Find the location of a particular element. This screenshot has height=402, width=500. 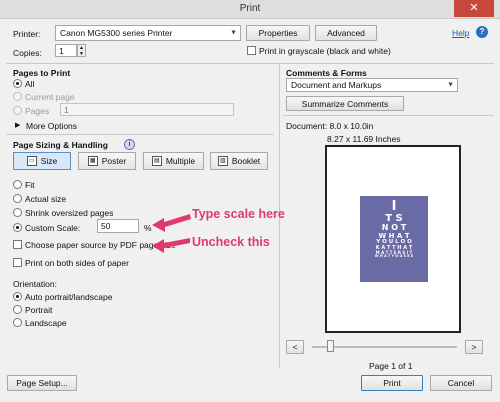

copies-input: 1 is located at coordinates (66, 50).